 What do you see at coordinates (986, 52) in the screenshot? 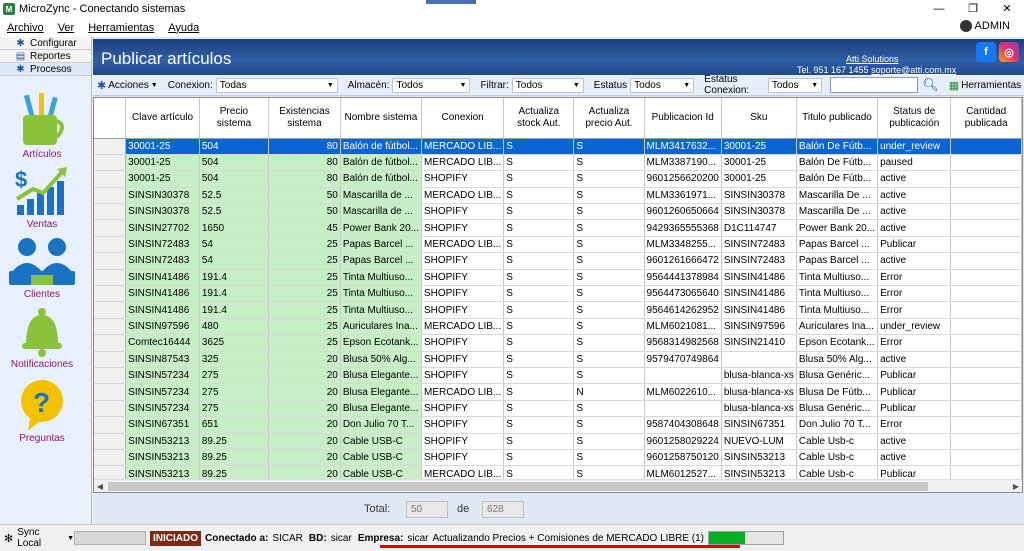
I see `facebook-icon: f` at bounding box center [986, 52].